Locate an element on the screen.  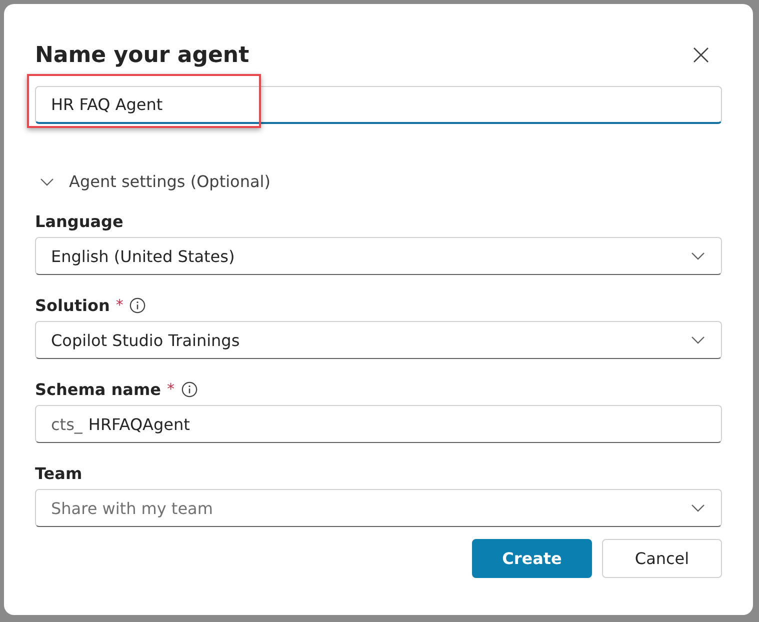
cancel-button: Cancel is located at coordinates (662, 558).